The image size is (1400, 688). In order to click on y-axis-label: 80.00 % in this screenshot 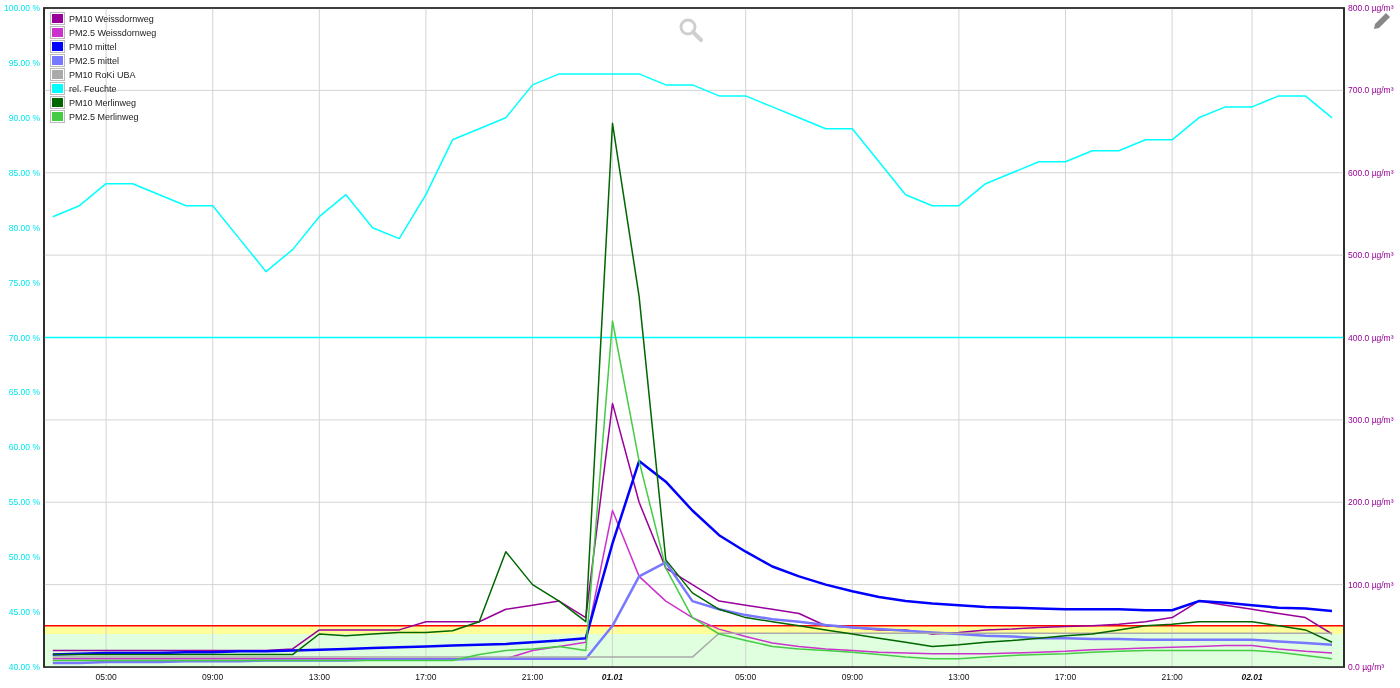, I will do `click(24, 227)`.